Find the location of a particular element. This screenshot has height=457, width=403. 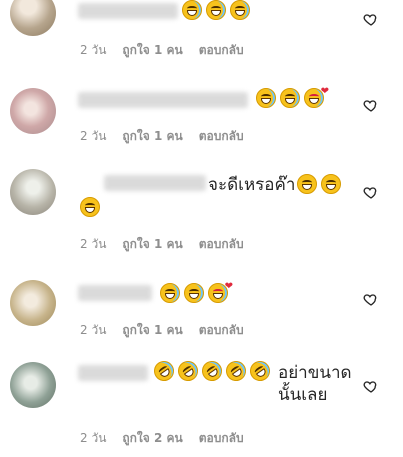

comment-text: จะดีเหรอค๊า is located at coordinates (252, 185).